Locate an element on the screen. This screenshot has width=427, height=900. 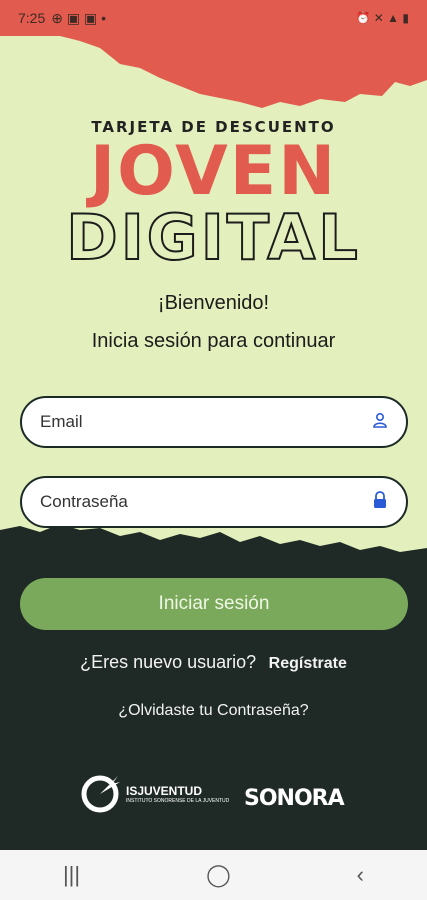
back-button: ‹ is located at coordinates (360, 875).